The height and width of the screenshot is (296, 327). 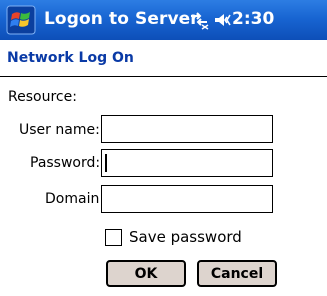 What do you see at coordinates (75, 199) in the screenshot?
I see `domain-label: Domain:` at bounding box center [75, 199].